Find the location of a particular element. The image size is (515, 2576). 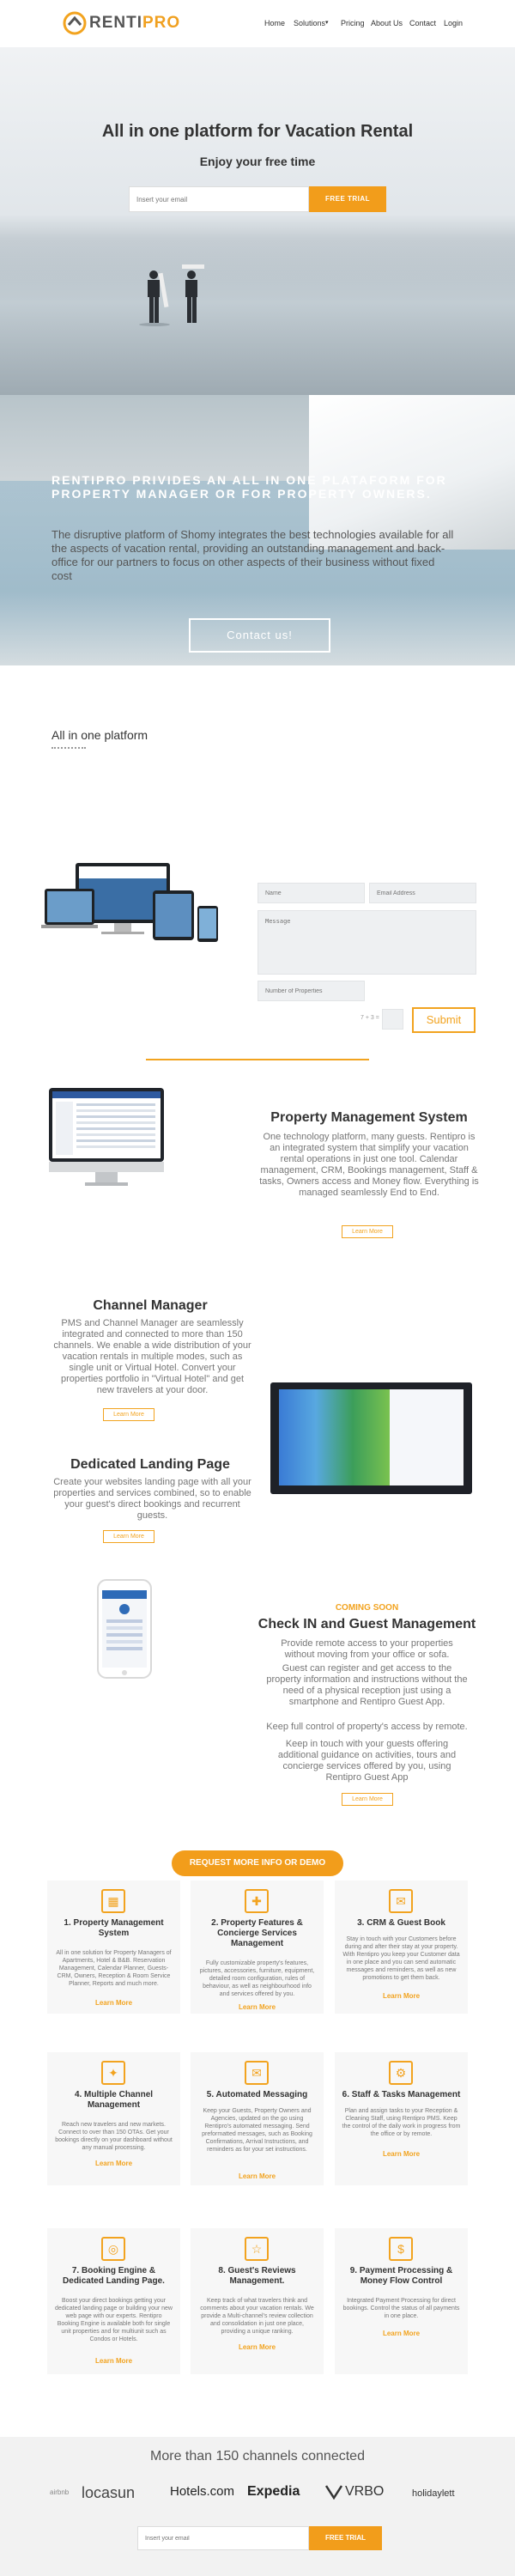

channel-dashboard-screen is located at coordinates (371, 1437).